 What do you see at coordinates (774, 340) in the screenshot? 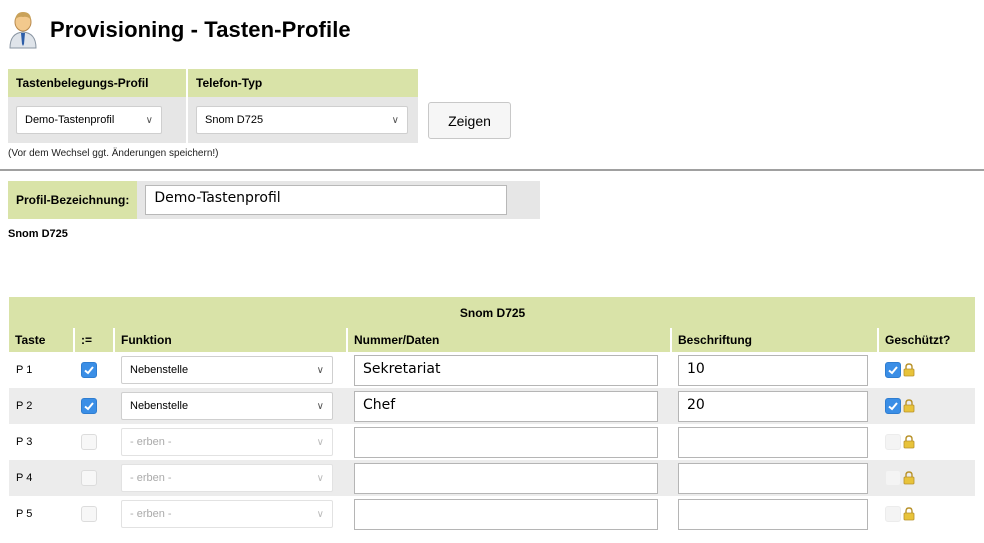
I see `column-header-beschriftung: Beschriftung` at bounding box center [774, 340].